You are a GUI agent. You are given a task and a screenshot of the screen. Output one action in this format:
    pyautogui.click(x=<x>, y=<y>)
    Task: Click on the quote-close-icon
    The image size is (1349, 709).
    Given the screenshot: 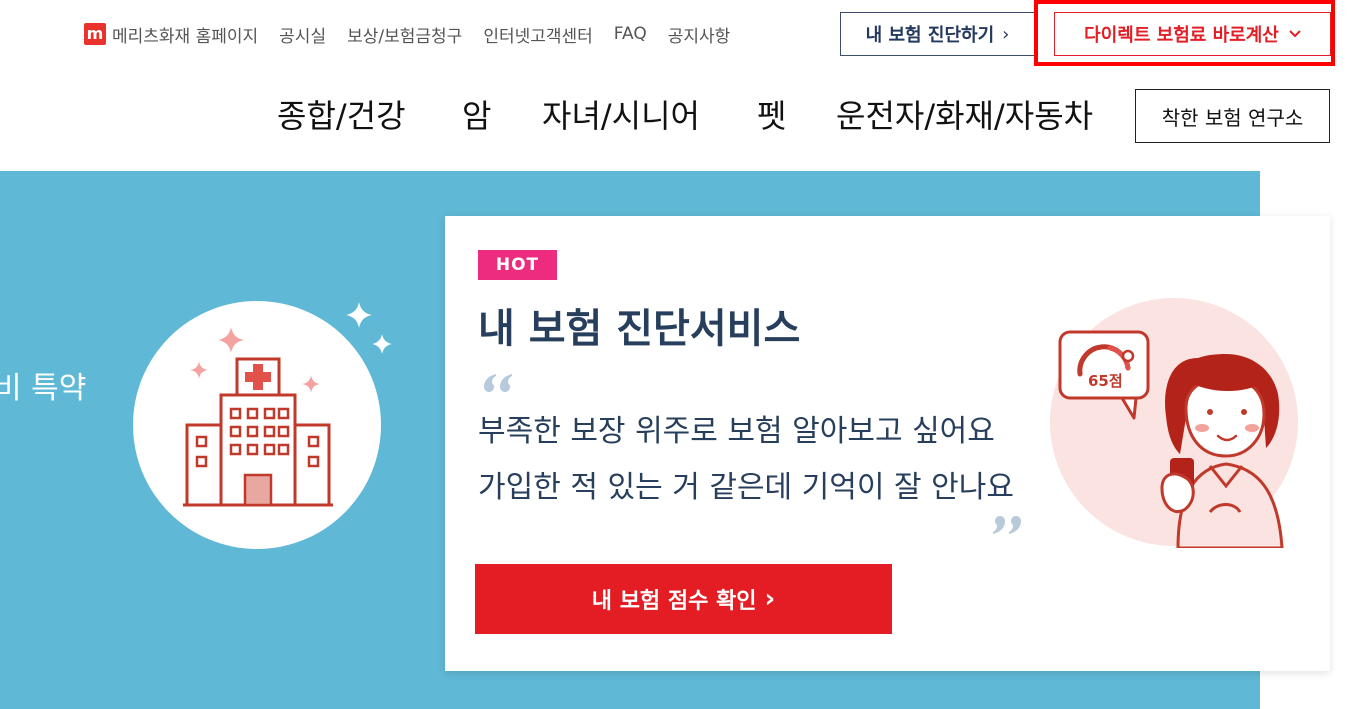 What is the action you would take?
    pyautogui.click(x=1007, y=525)
    